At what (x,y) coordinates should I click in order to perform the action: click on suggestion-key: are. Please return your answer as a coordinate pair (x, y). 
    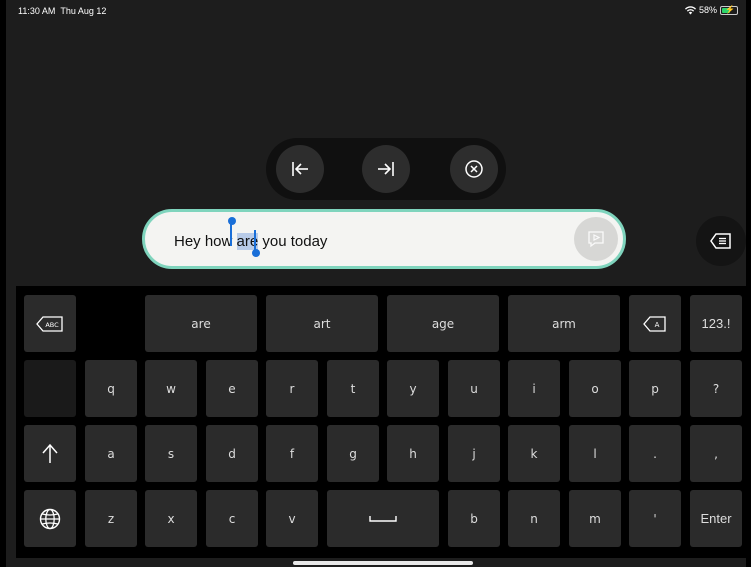
    Looking at the image, I should click on (201, 323).